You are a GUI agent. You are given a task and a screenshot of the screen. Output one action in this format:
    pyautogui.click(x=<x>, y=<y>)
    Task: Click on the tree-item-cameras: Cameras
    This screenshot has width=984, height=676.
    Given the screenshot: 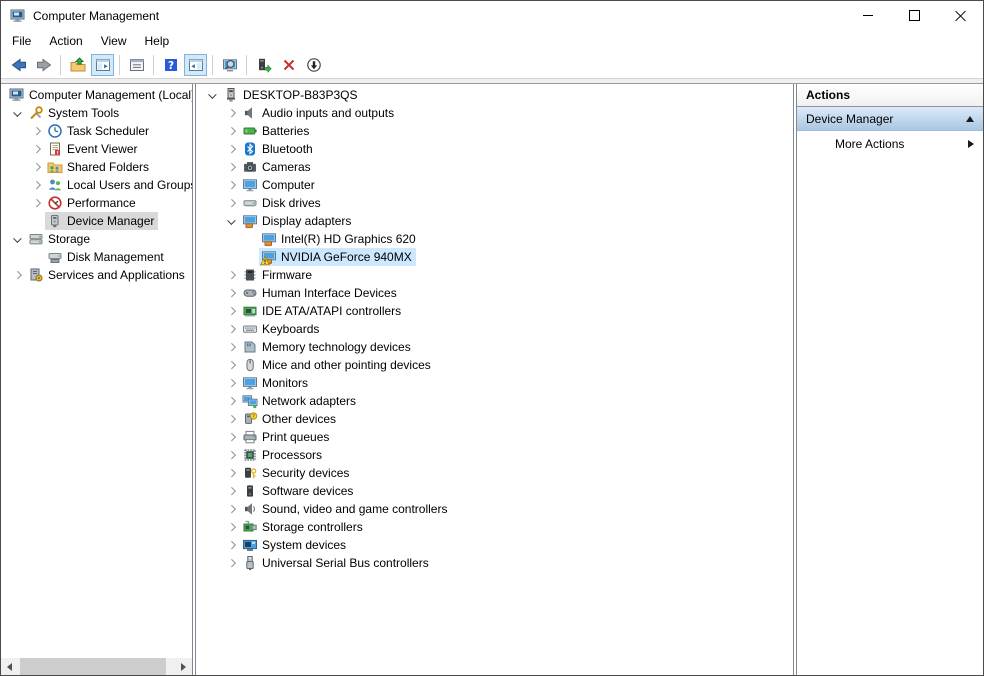 What is the action you would take?
    pyautogui.click(x=494, y=167)
    